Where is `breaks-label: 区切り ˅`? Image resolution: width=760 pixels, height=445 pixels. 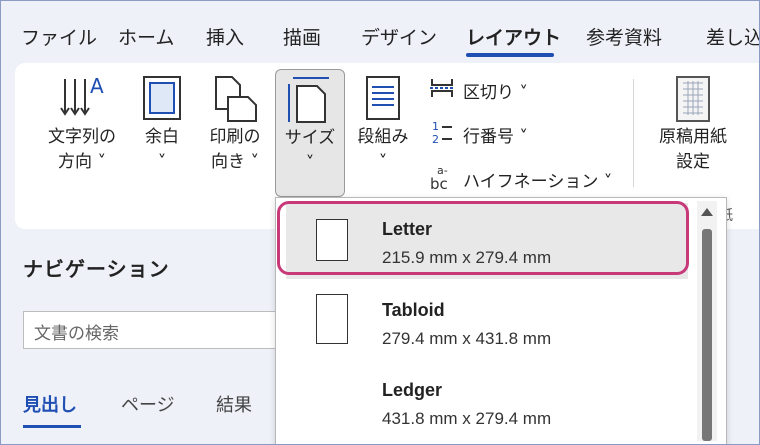
breaks-label: 区切り ˅ is located at coordinates (495, 93).